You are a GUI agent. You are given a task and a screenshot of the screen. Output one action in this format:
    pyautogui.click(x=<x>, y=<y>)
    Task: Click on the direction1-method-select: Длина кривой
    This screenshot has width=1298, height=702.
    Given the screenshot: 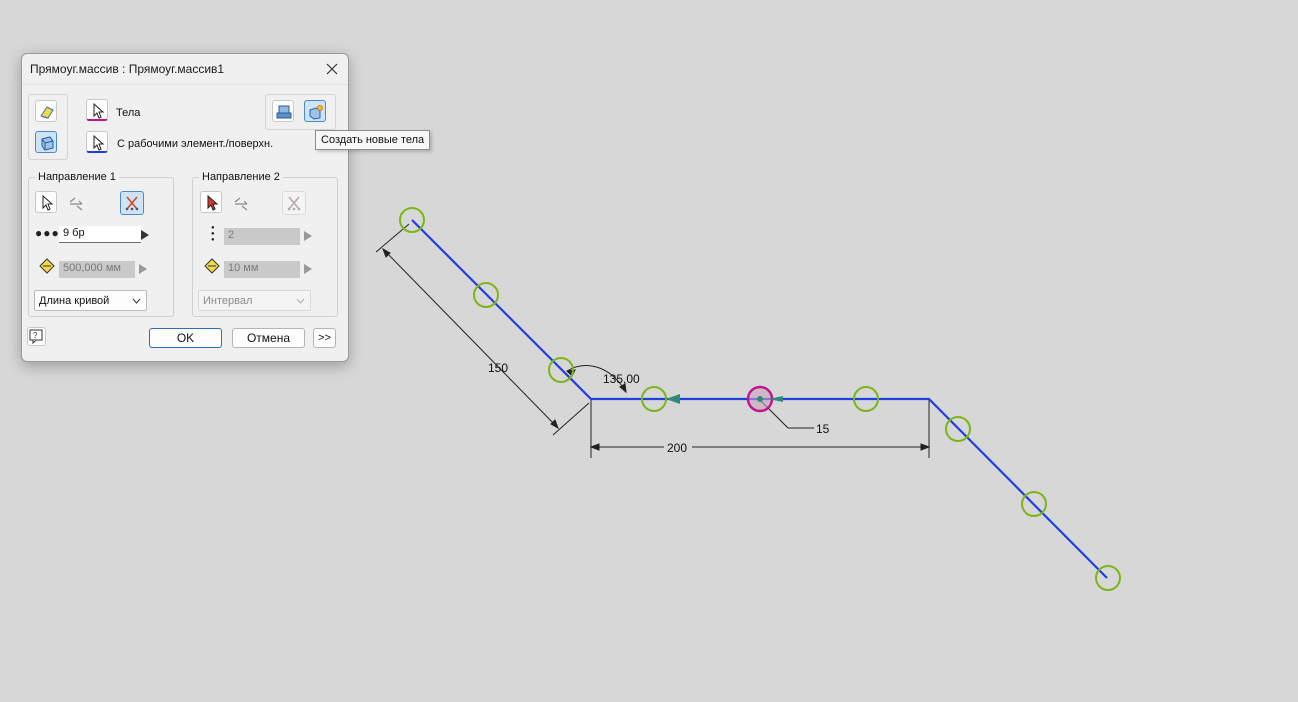 What is the action you would take?
    pyautogui.click(x=90, y=300)
    